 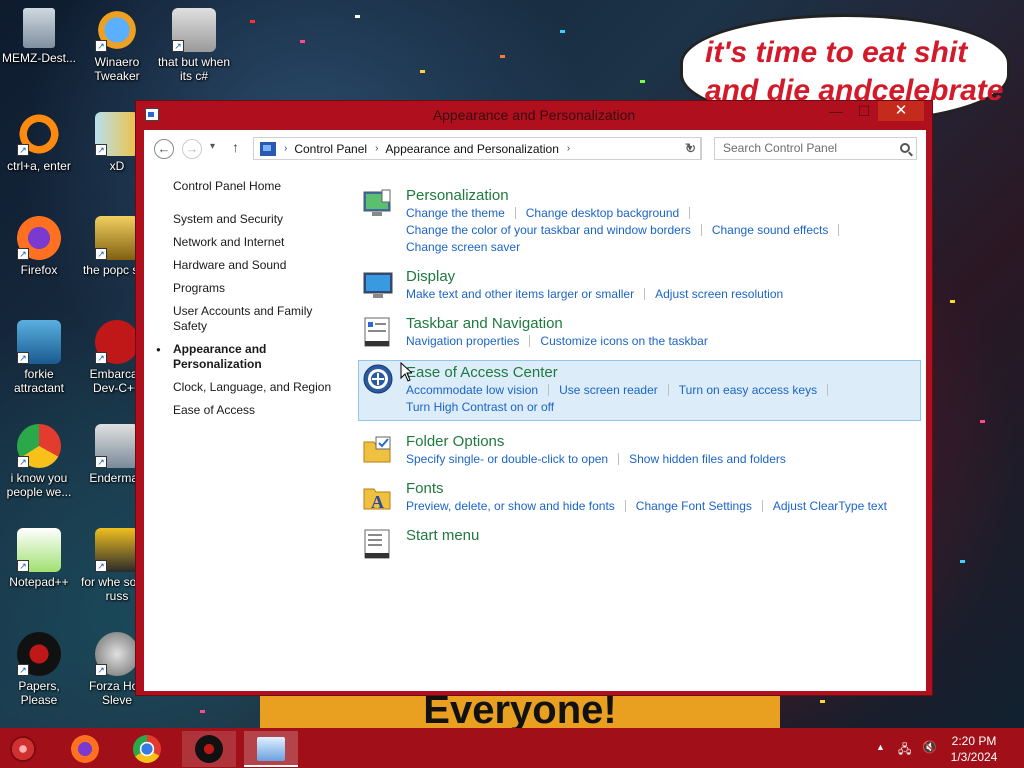 I want to click on sidebar-item-programs: Programs, so click(x=258, y=288).